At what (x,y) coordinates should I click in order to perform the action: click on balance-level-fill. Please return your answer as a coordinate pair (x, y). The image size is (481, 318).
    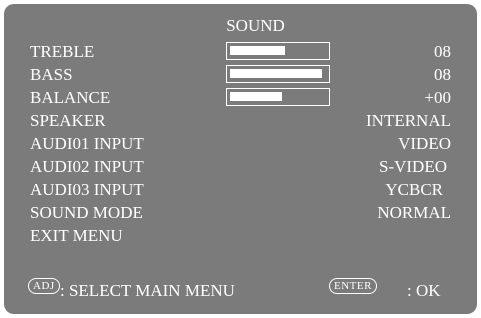
    Looking at the image, I should click on (256, 96).